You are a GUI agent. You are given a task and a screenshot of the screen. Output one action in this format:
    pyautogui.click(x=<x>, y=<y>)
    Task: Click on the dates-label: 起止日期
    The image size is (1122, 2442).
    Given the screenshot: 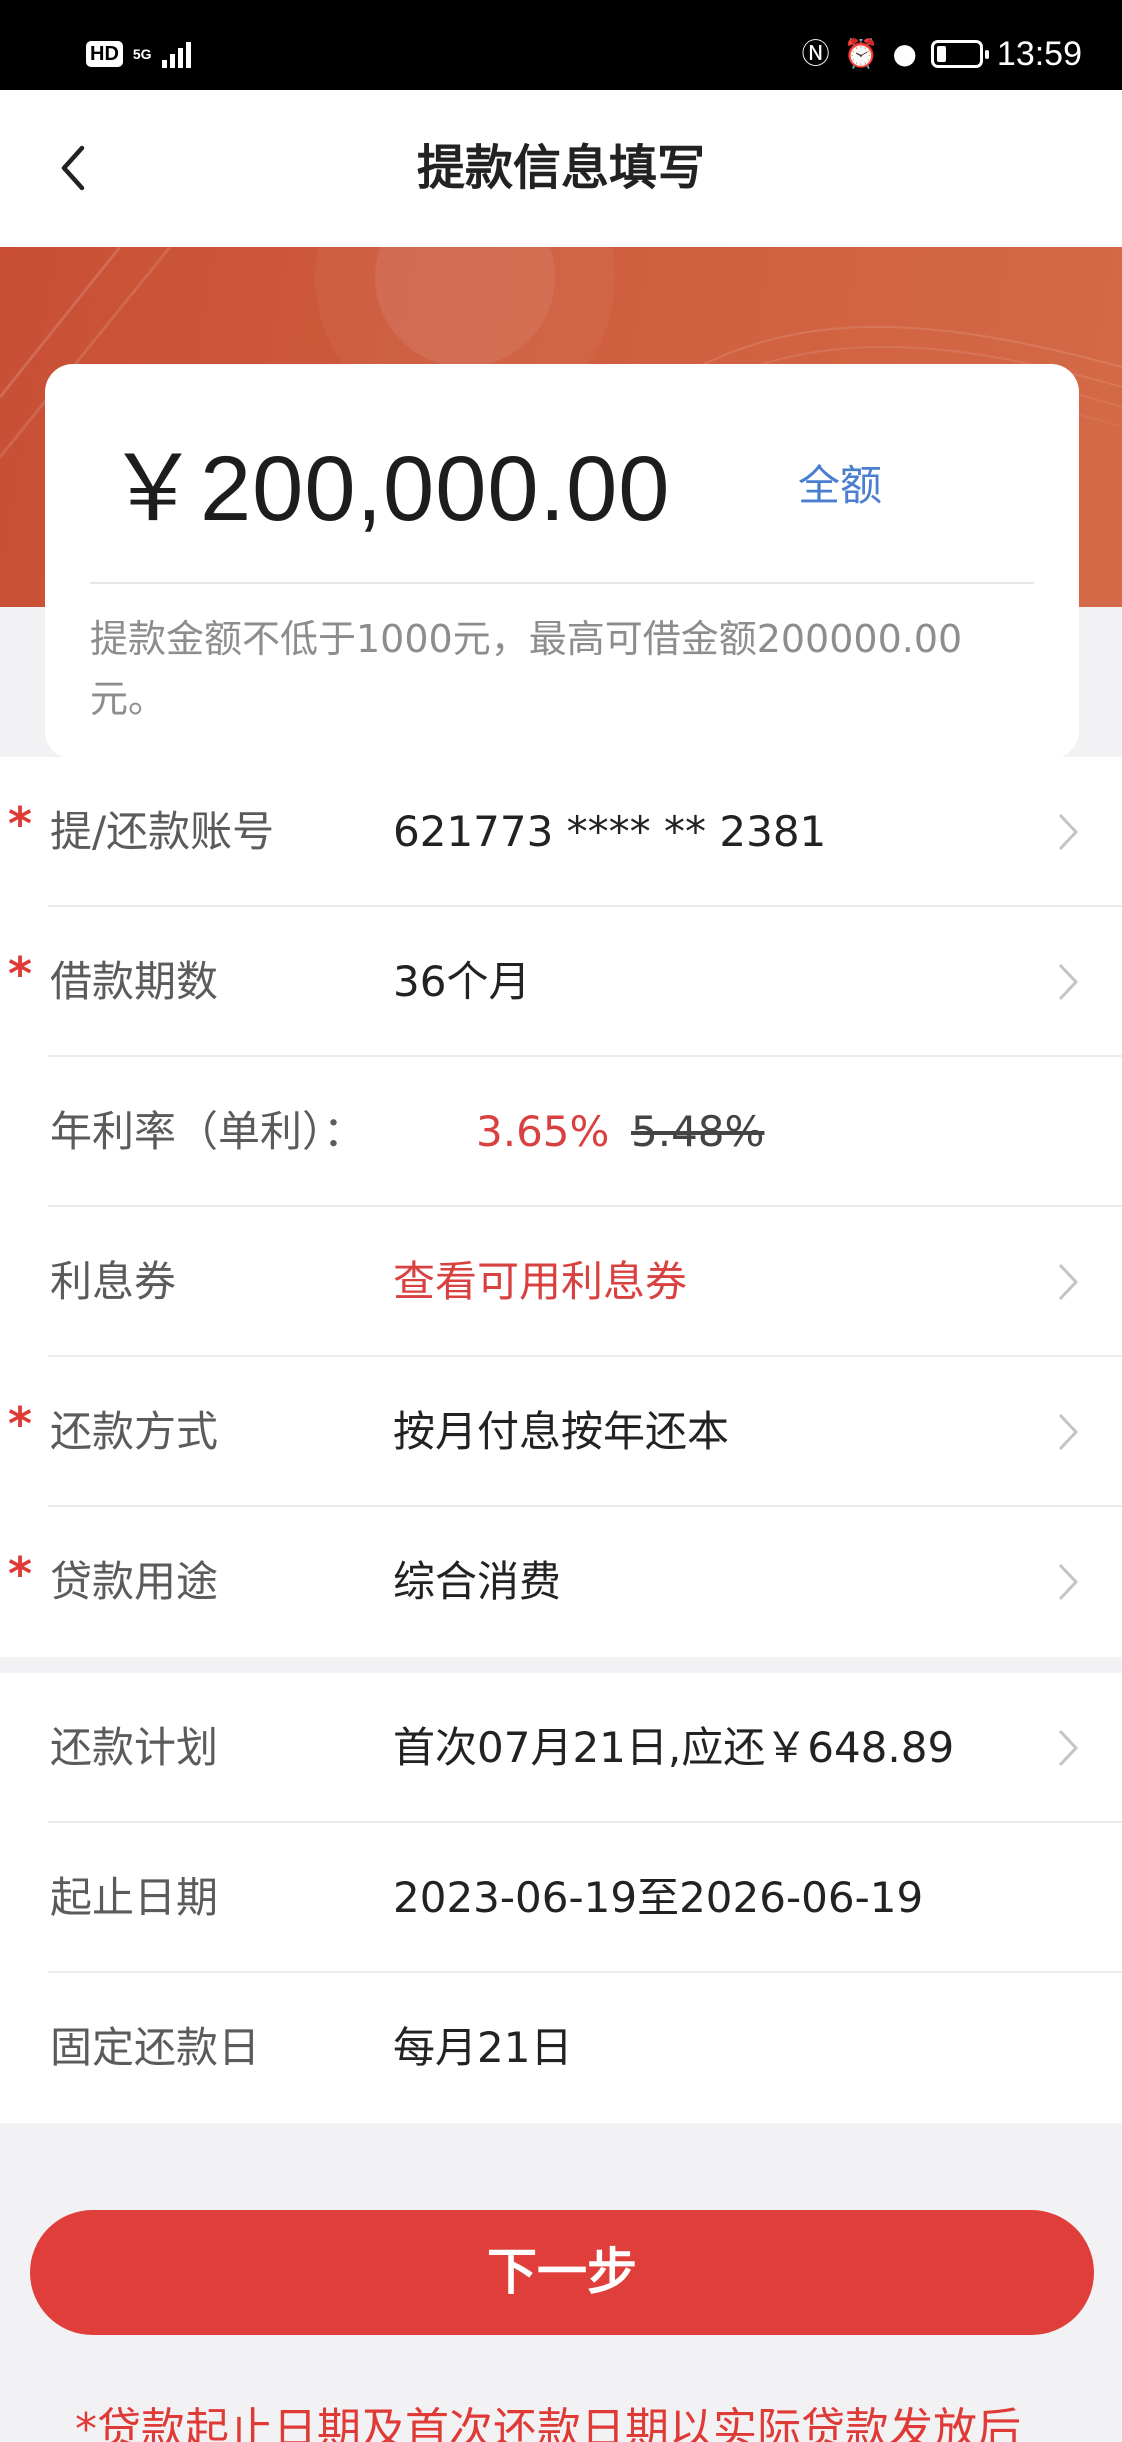 What is the action you would take?
    pyautogui.click(x=134, y=1897)
    